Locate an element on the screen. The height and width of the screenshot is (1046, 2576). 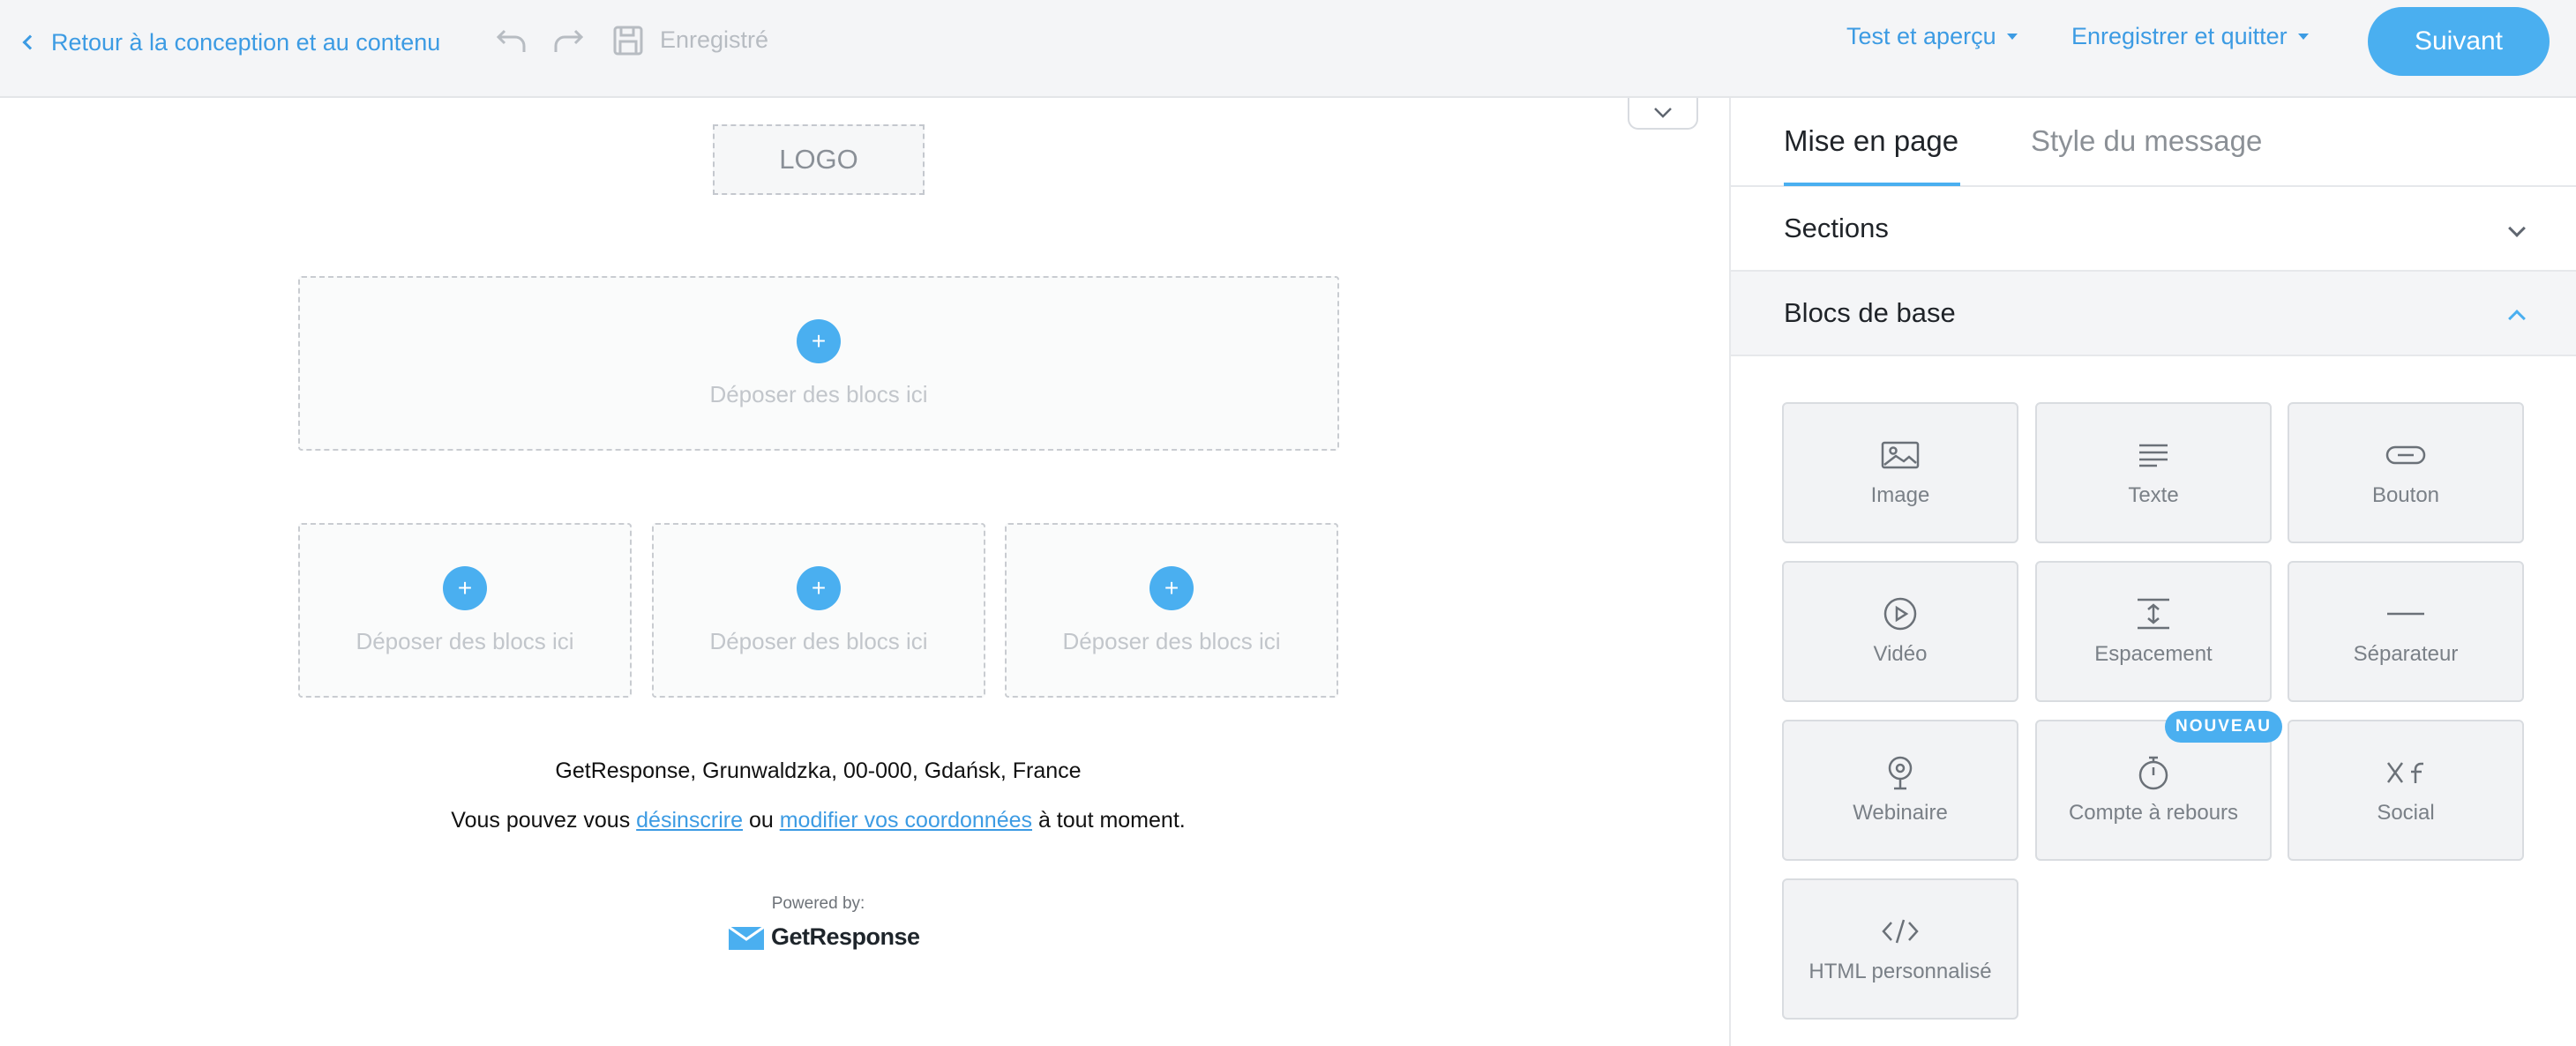
basic-blocks-accordion: Blocs de base is located at coordinates (2154, 314).